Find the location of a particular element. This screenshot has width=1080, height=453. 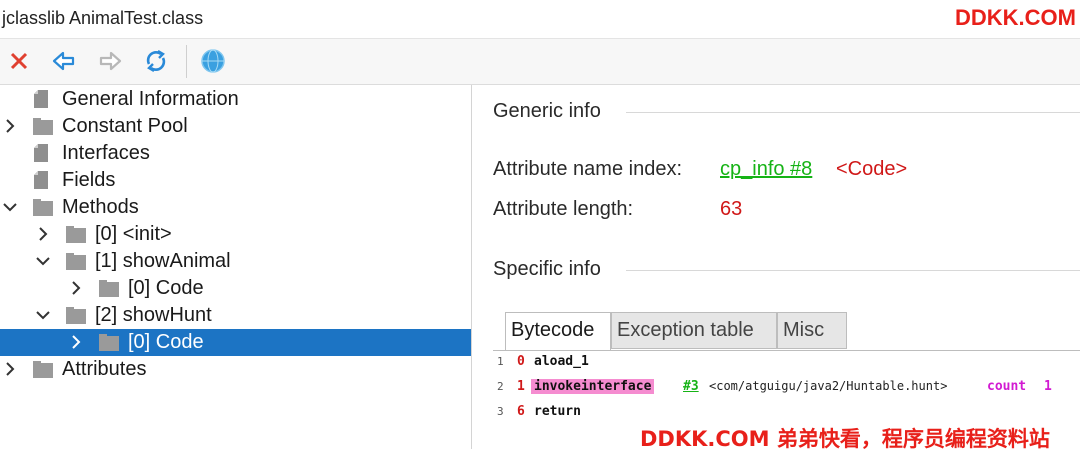

opcode-highlighted: invokeinterface is located at coordinates (593, 386).